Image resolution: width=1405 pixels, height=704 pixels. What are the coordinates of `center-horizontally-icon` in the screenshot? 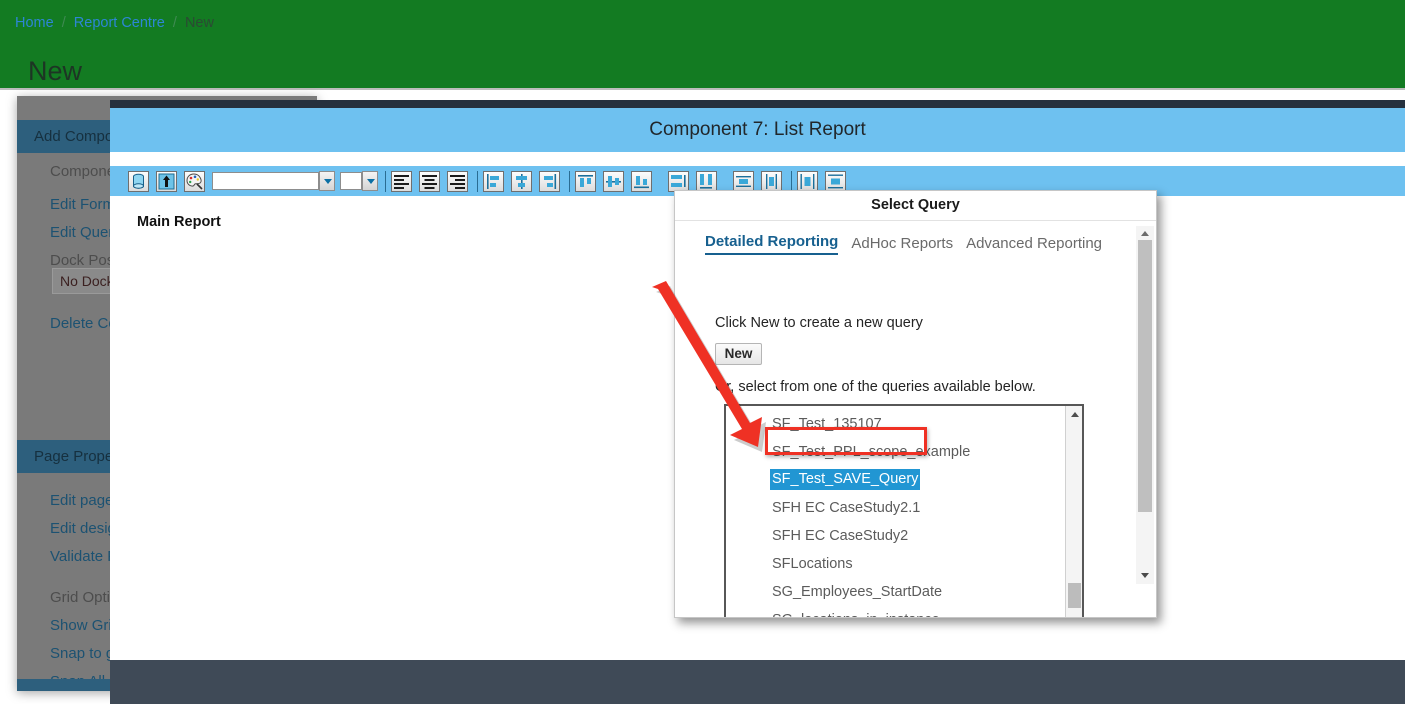 It's located at (835, 181).